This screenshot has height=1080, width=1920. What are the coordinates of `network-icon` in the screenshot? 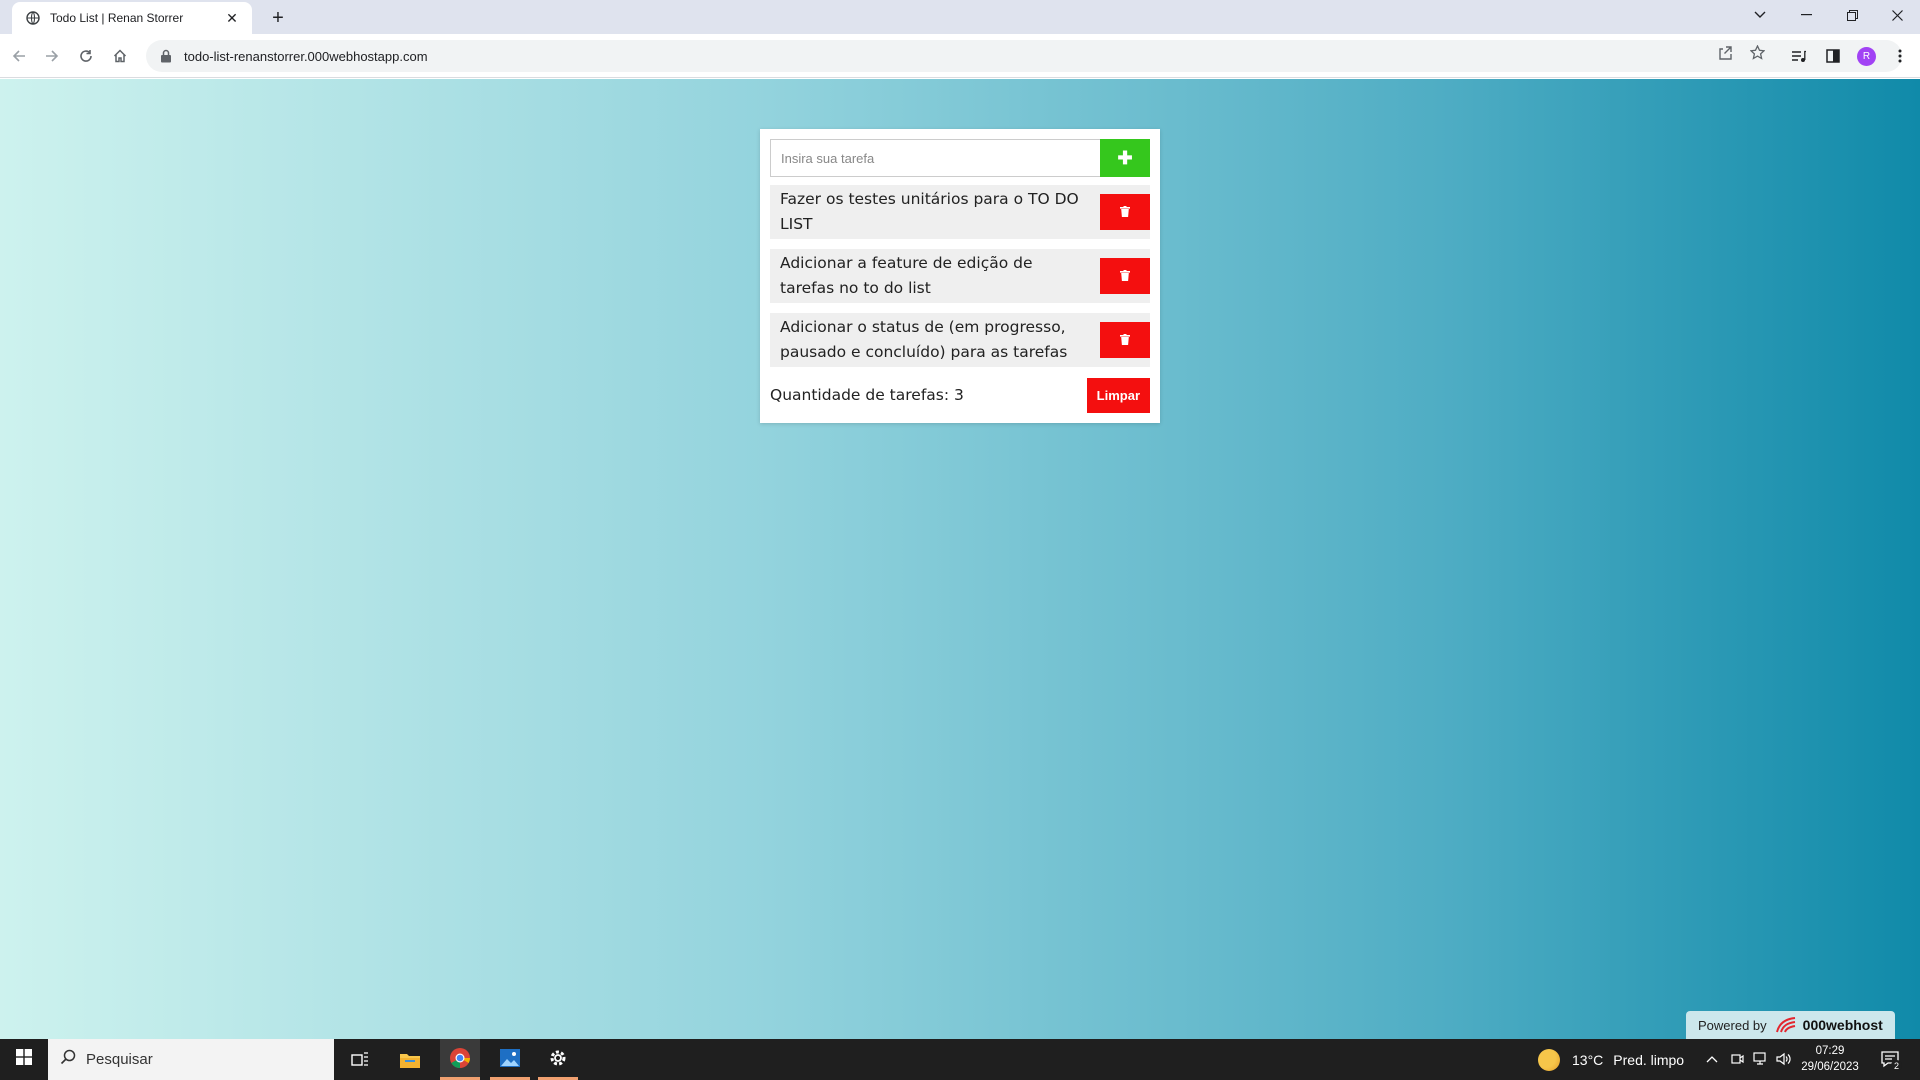 It's located at (1761, 1059).